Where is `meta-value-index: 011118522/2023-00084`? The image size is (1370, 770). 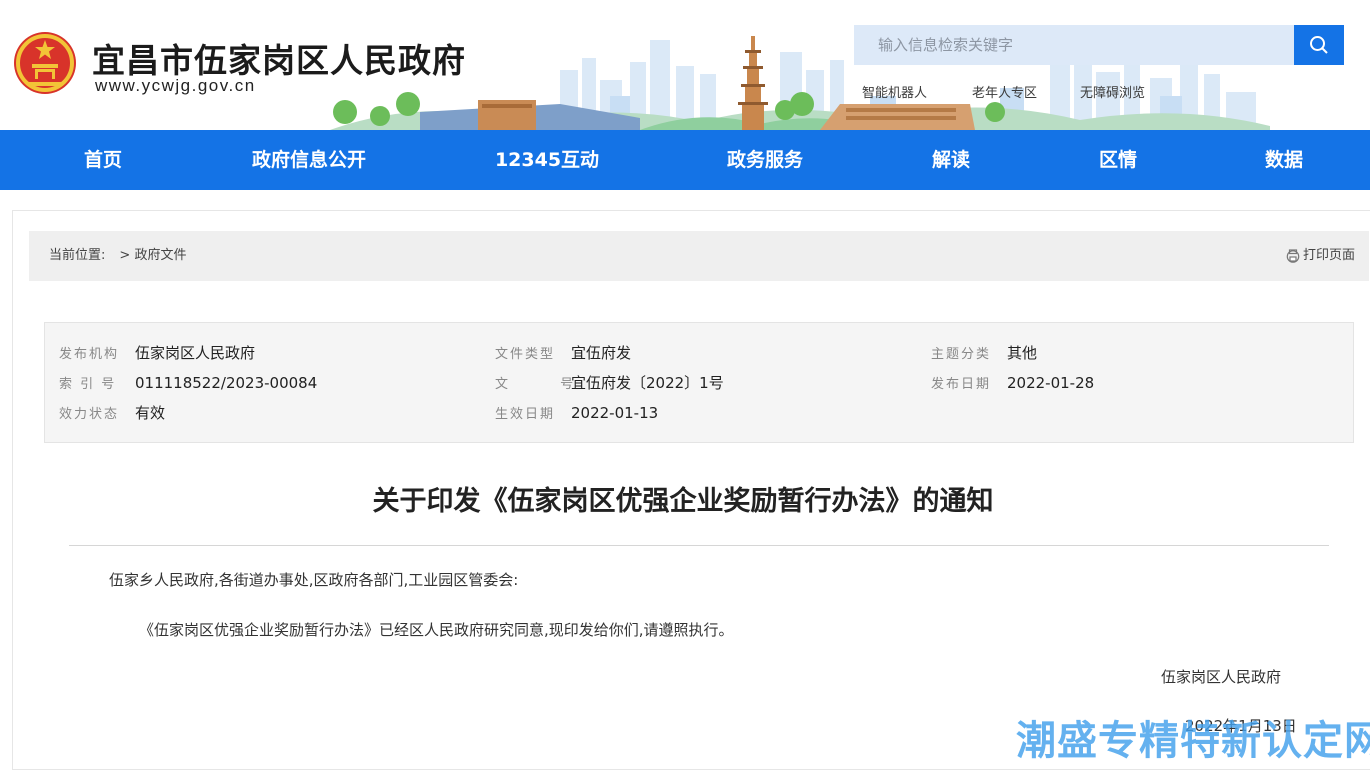
meta-value-index: 011118522/2023-00084 is located at coordinates (226, 383).